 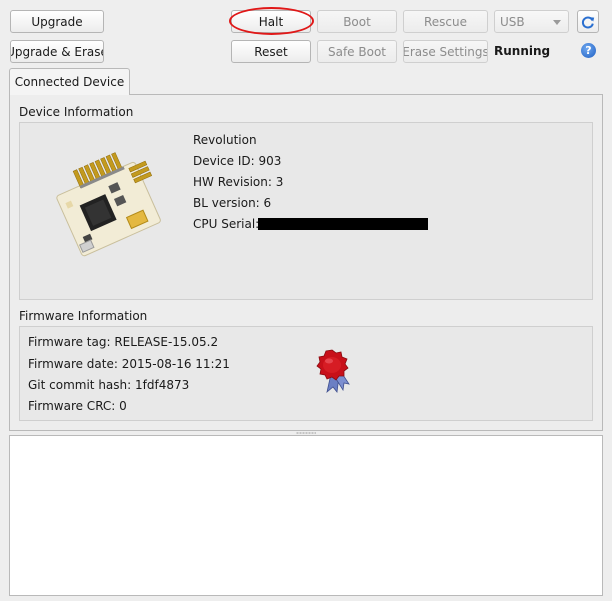 What do you see at coordinates (271, 21) in the screenshot?
I see `halt-button: Halt` at bounding box center [271, 21].